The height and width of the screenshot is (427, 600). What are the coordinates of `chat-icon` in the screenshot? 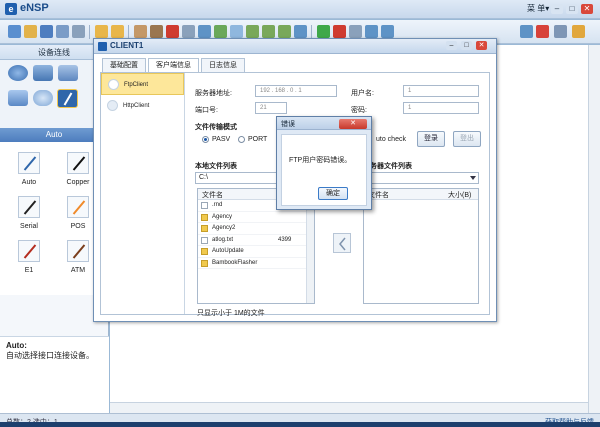 It's located at (526, 31).